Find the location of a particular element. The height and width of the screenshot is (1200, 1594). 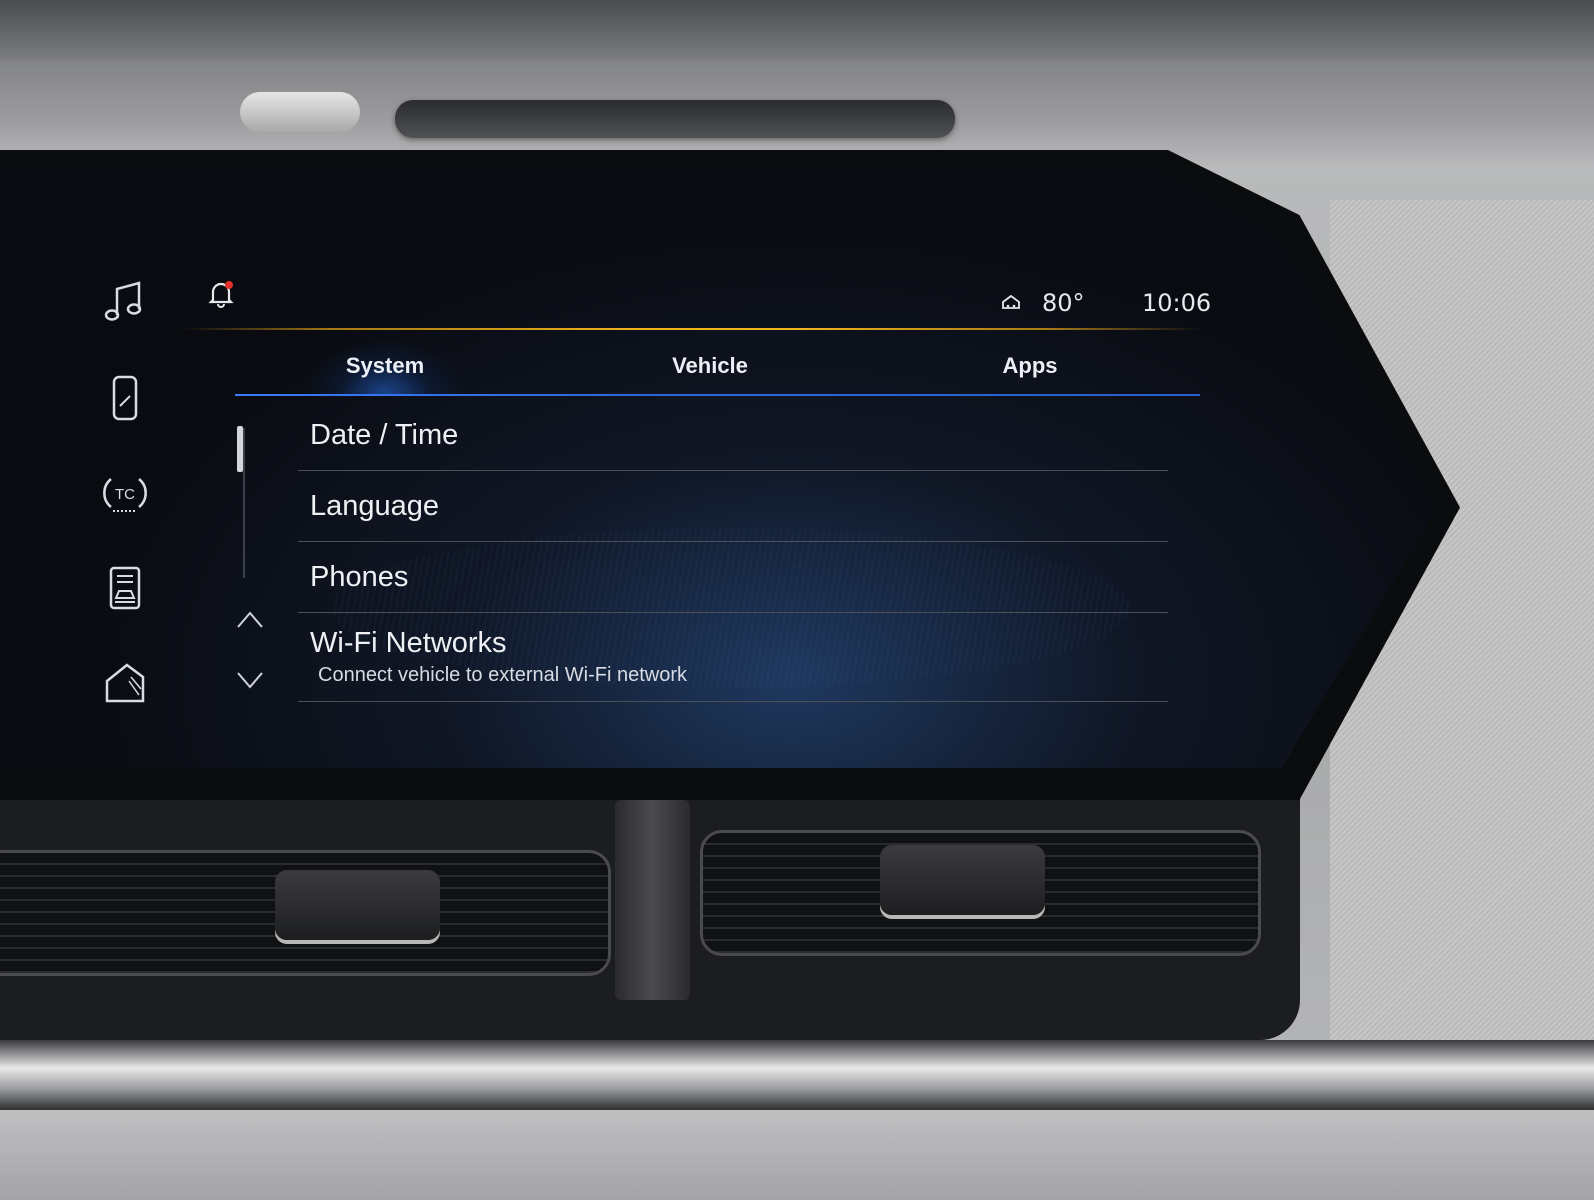

vehicle-info-icon is located at coordinates (125, 588).